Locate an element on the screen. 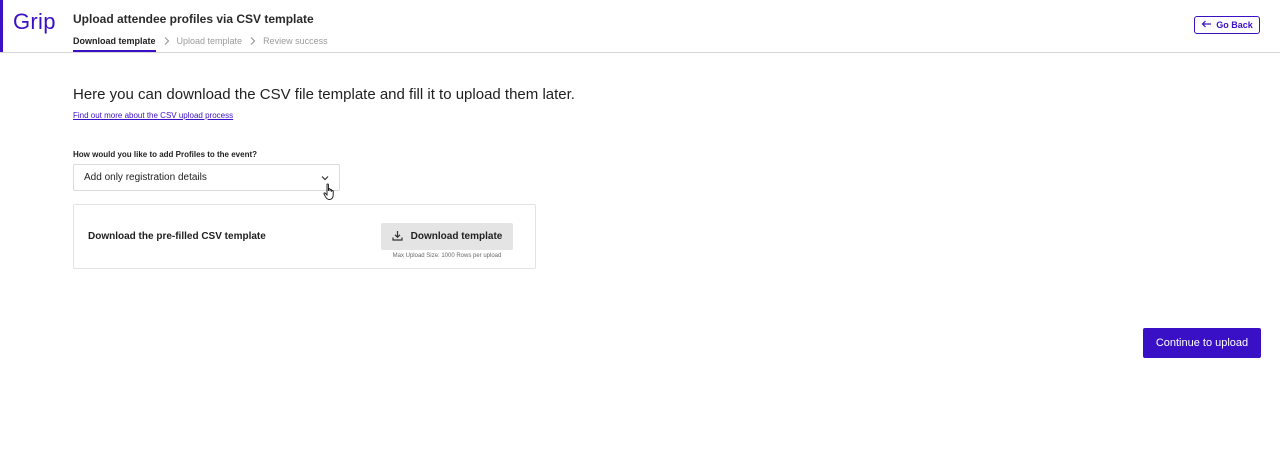 The width and height of the screenshot is (1280, 456). max-upload-note: Max Upload Size: 1000 Rows per upload is located at coordinates (447, 256).